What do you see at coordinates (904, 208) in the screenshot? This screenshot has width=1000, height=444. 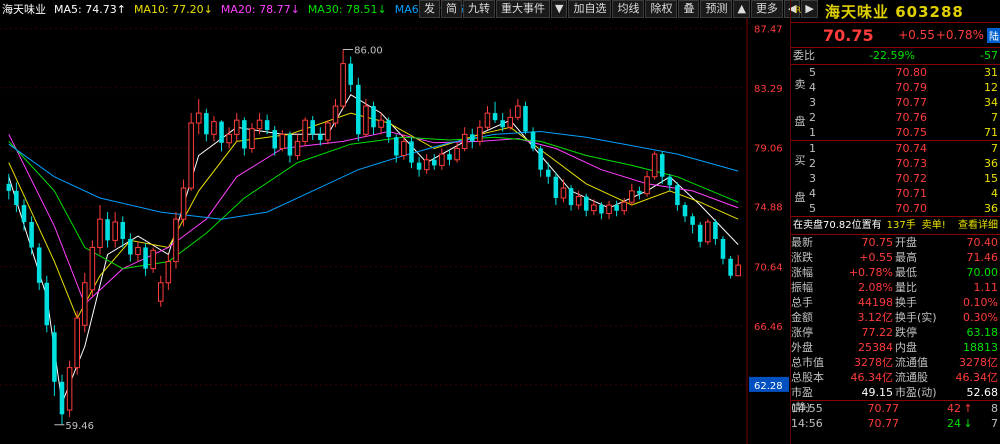 I see `buy-level-row: 5 70.70 36` at bounding box center [904, 208].